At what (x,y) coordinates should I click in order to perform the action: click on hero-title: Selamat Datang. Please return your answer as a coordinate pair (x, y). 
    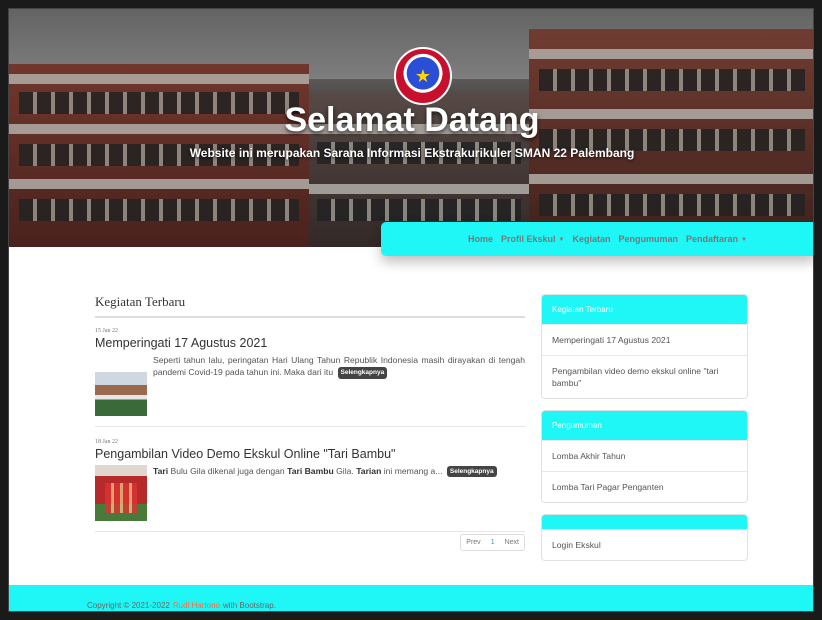
    Looking at the image, I should click on (412, 120).